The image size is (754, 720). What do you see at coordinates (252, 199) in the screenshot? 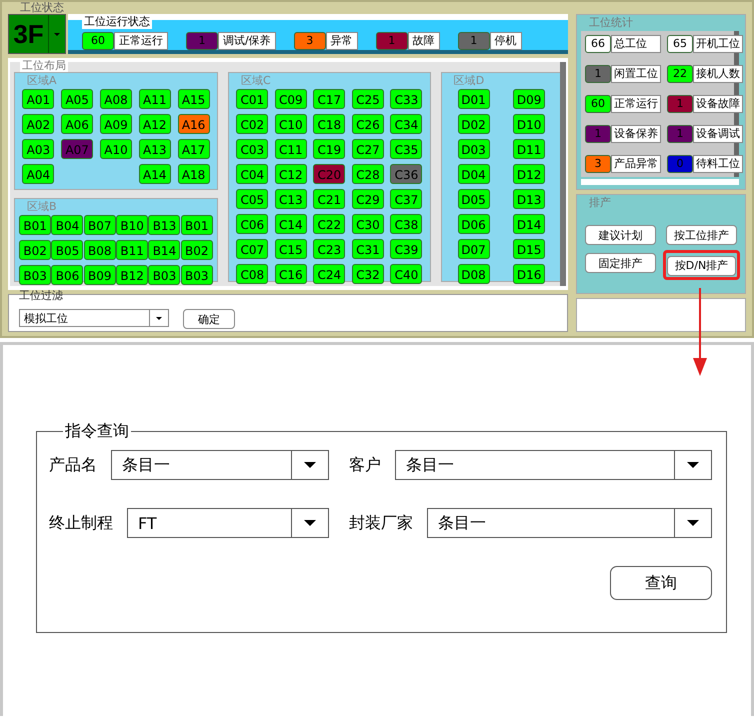
I see `station-tile: C05` at bounding box center [252, 199].